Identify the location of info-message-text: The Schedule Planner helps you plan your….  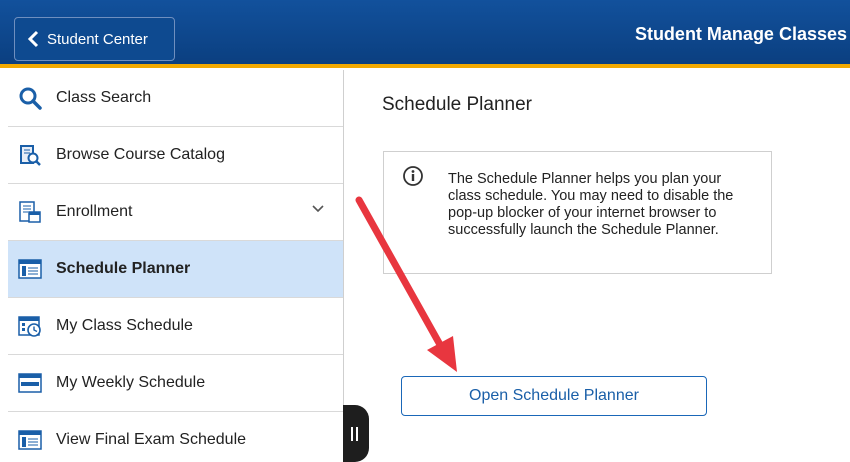
(591, 204).